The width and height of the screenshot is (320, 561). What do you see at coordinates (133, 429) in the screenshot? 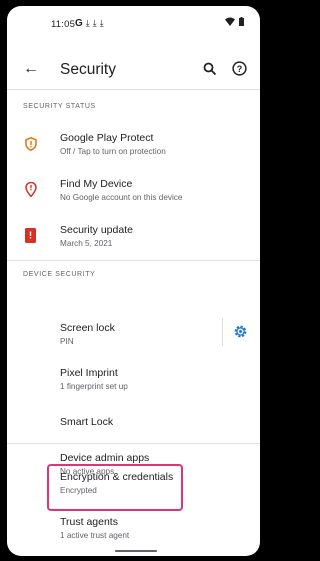
I see `list-item-smart-lock: Smart Lock` at bounding box center [133, 429].